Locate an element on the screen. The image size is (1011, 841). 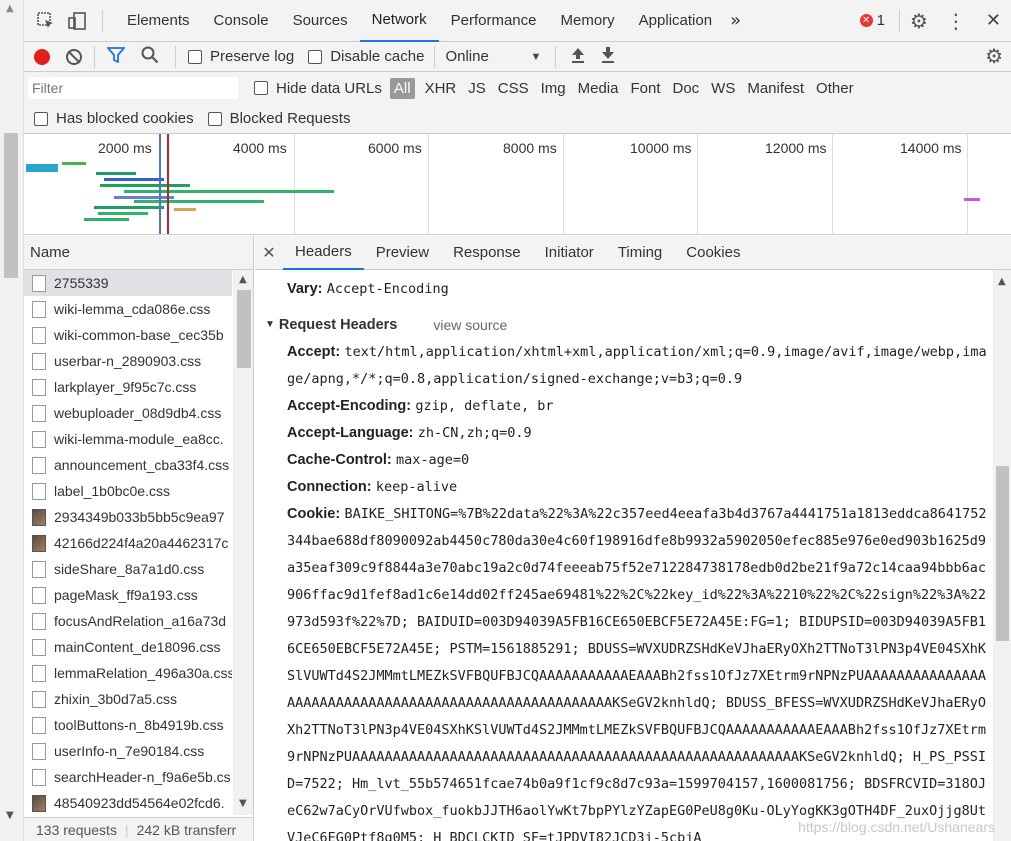
hide-data-urls-checkbox: Hide data URLs is located at coordinates (318, 88).